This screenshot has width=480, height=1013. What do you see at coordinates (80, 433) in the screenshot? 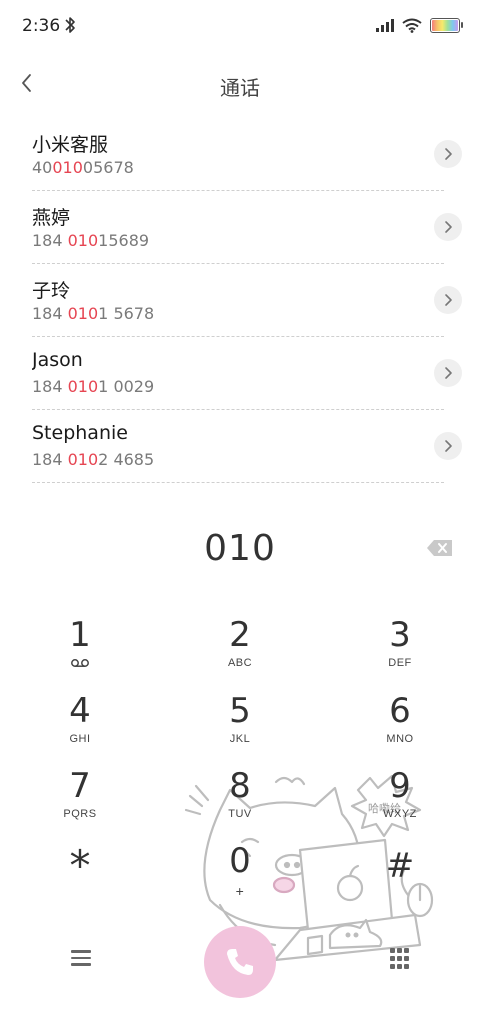
I see `contact-name: Stephanie` at bounding box center [80, 433].